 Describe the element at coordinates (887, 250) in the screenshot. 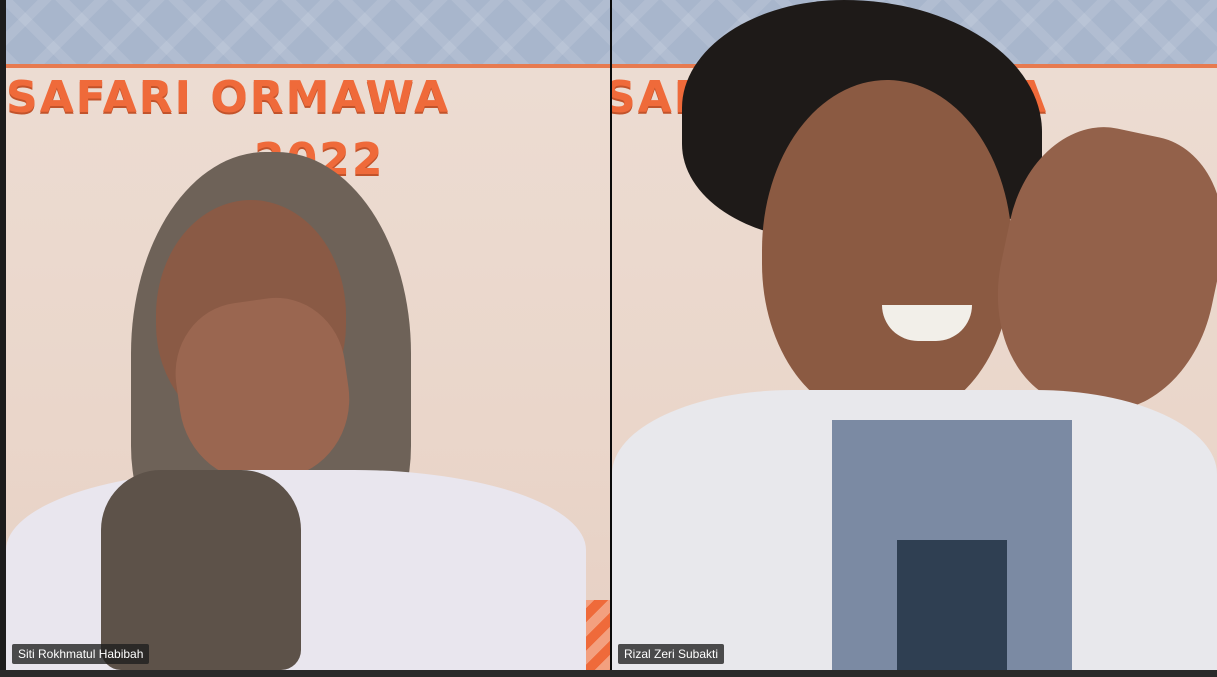

I see `face-shape` at that location.